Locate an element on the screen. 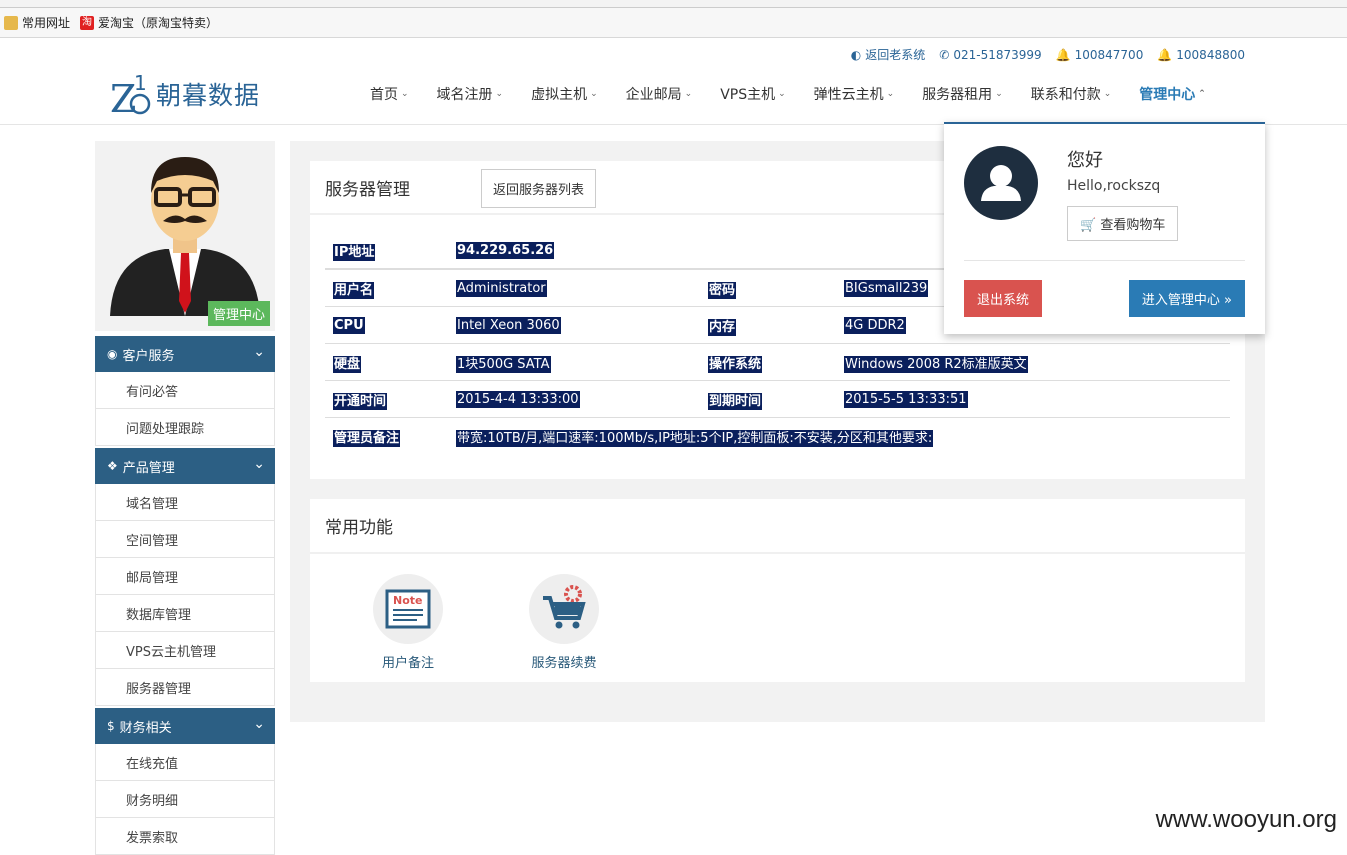 This screenshot has width=1347, height=855. nav-contact: 联系和付款⌄ is located at coordinates (1071, 94).